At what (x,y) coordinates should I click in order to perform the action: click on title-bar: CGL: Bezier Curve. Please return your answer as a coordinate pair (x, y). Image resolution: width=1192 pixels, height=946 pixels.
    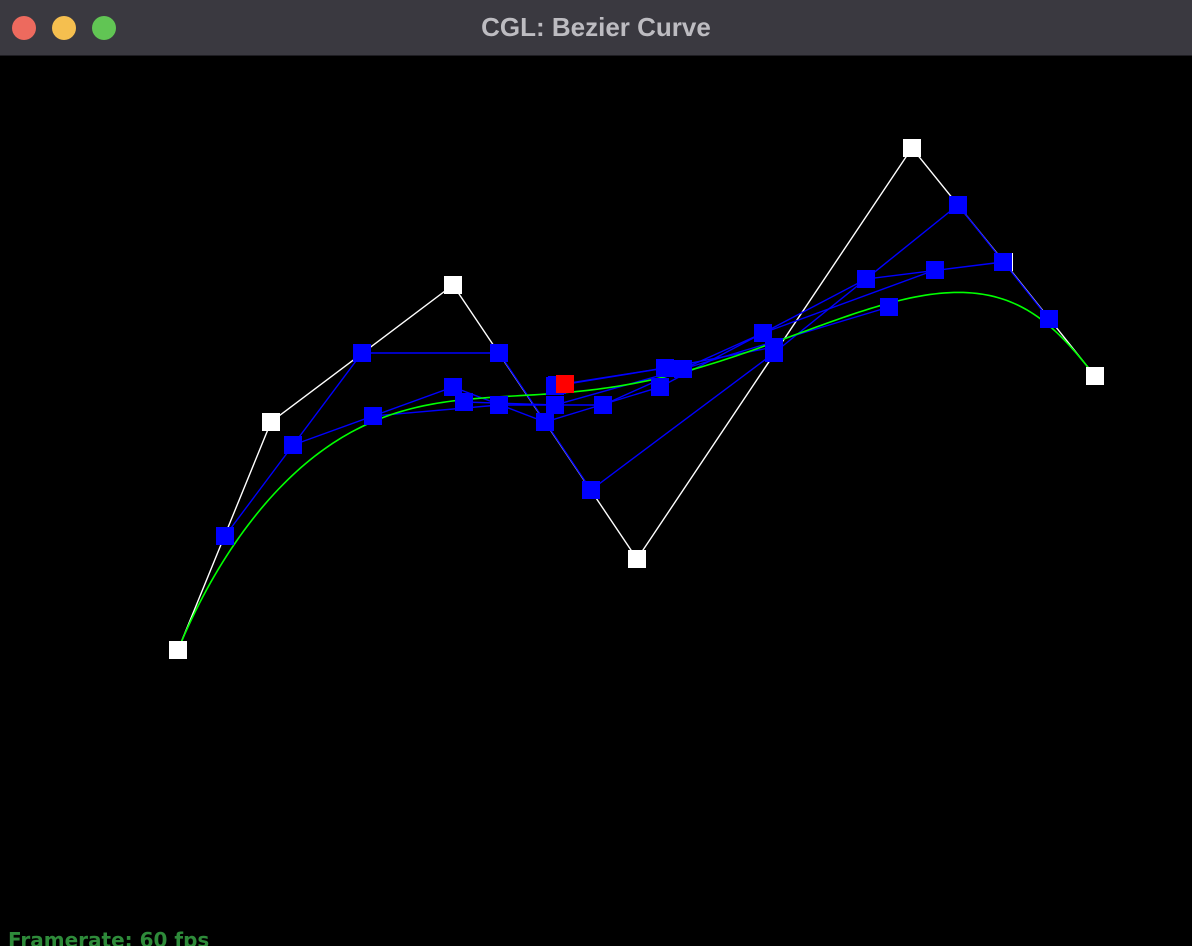
    Looking at the image, I should click on (596, 28).